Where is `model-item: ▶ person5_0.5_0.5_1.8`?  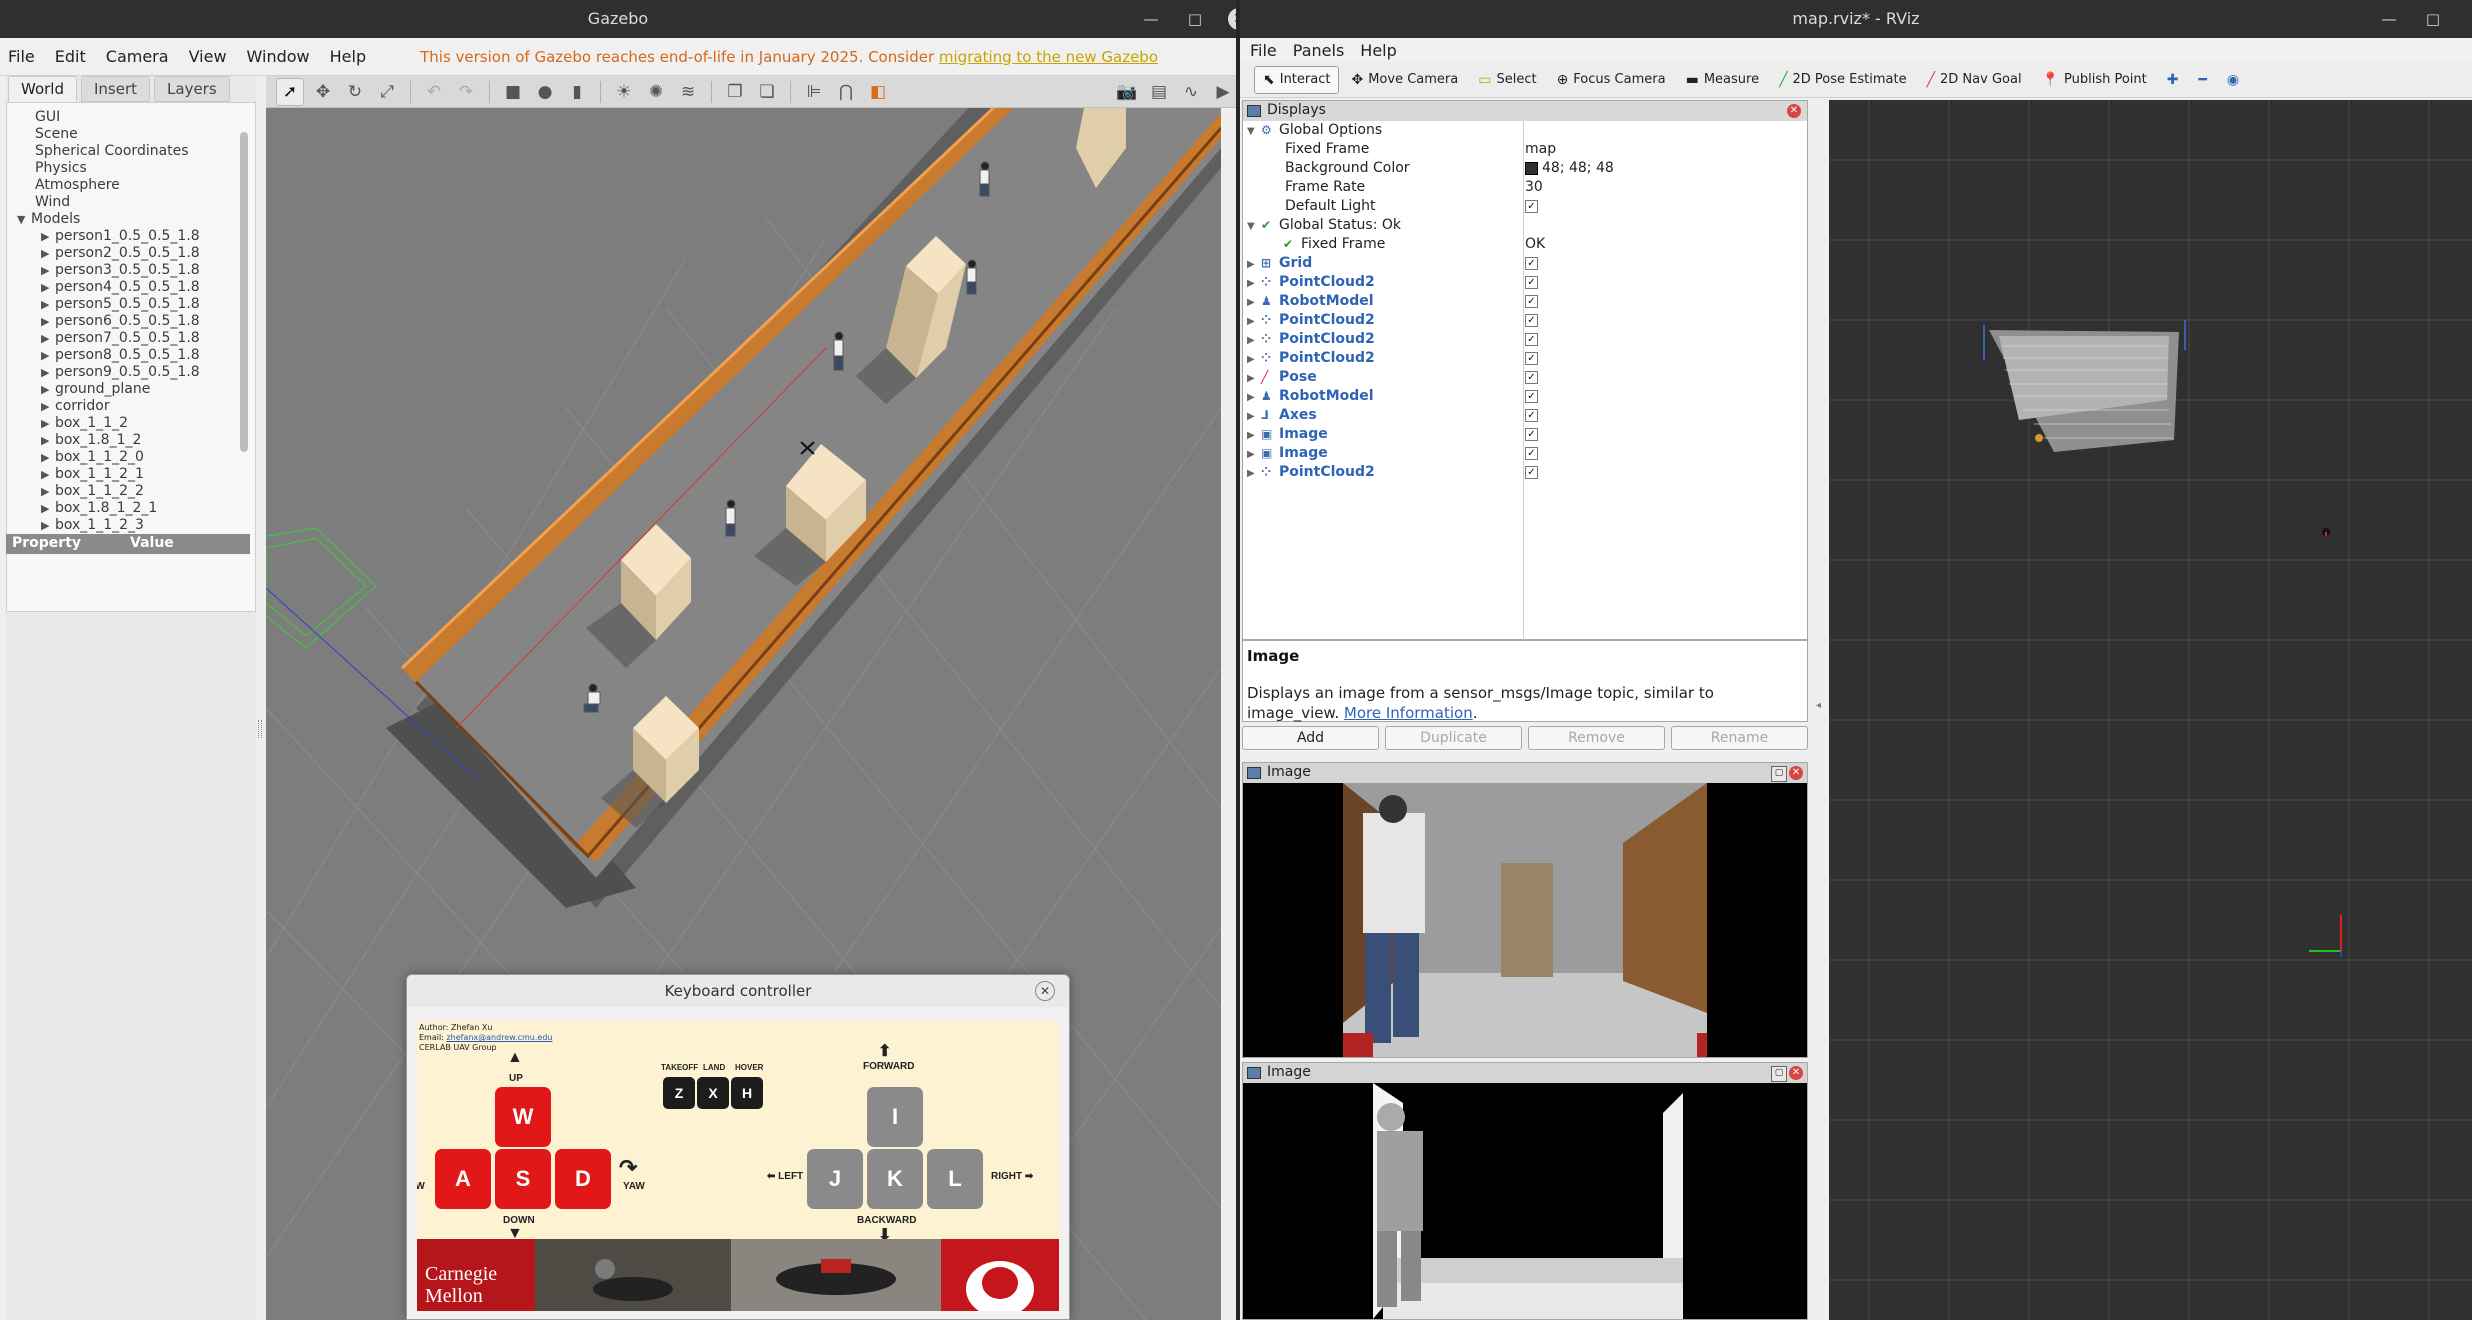
model-item: ▶ person5_0.5_0.5_1.8 is located at coordinates (120, 304).